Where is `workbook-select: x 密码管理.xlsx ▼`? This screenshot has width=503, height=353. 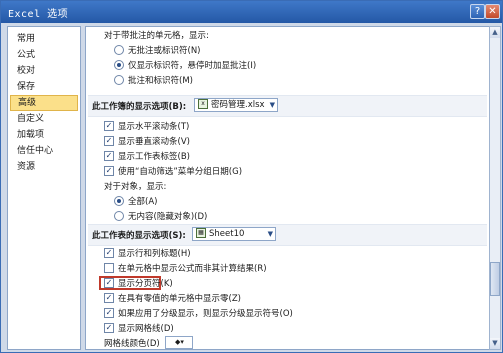 workbook-select: x 密码管理.xlsx ▼ is located at coordinates (236, 105).